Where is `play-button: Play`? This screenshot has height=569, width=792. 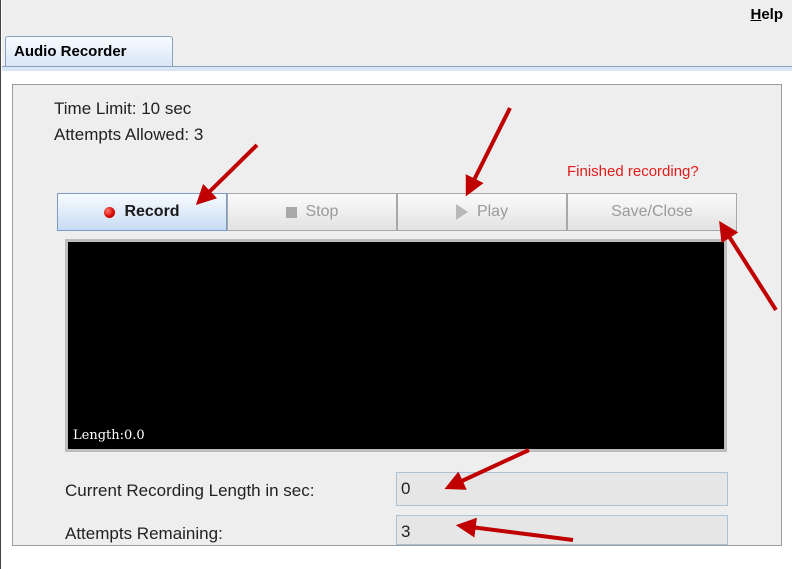 play-button: Play is located at coordinates (482, 212).